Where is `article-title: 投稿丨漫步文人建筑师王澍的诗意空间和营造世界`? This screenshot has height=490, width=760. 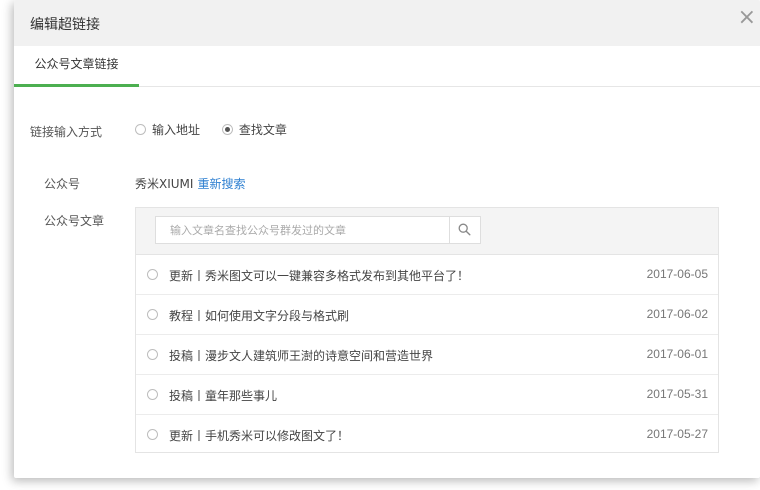
article-title: 投稿丨漫步文人建筑师王澍的诗意空间和营造世界 is located at coordinates (301, 356).